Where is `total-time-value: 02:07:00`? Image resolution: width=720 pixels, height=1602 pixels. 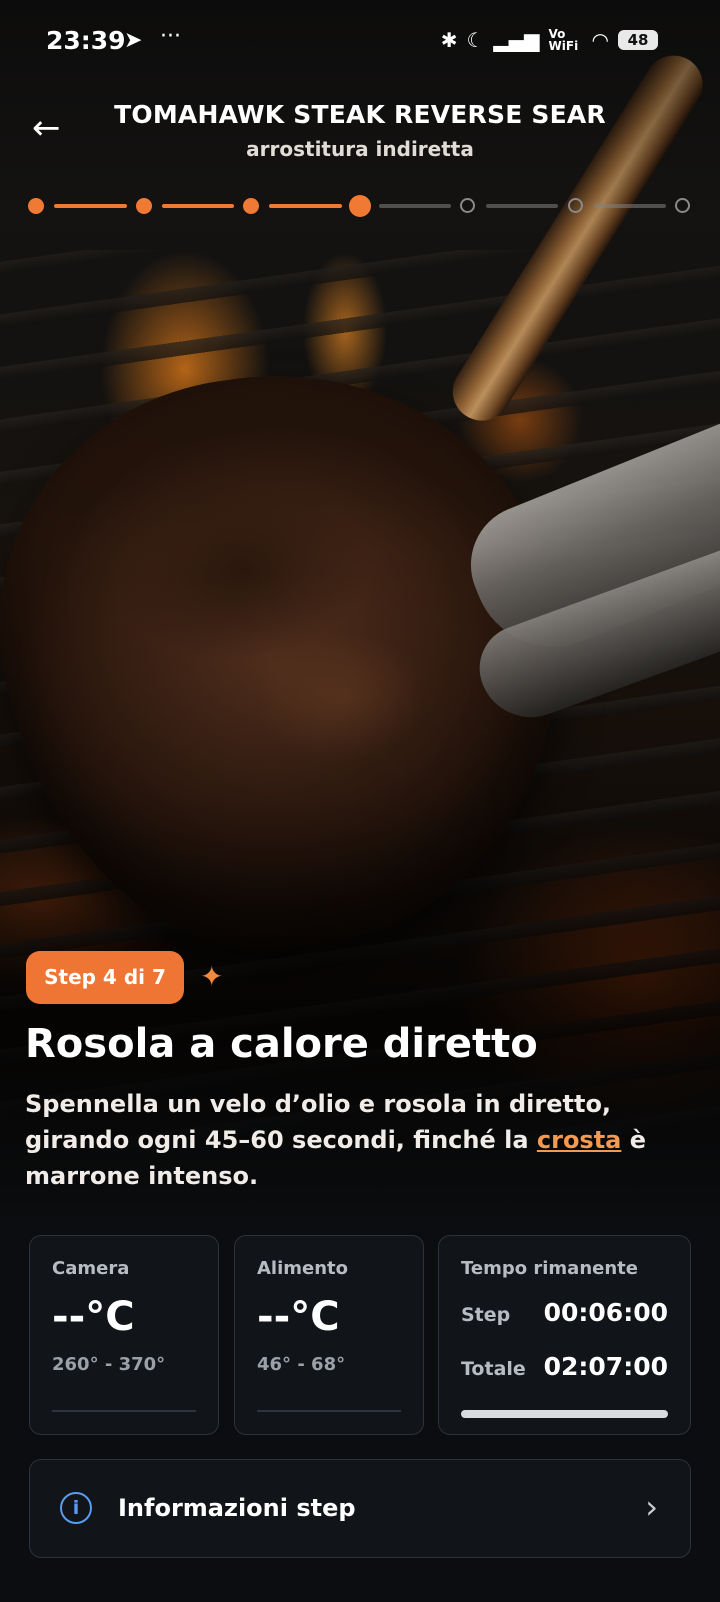
total-time-value: 02:07:00 is located at coordinates (605, 1366).